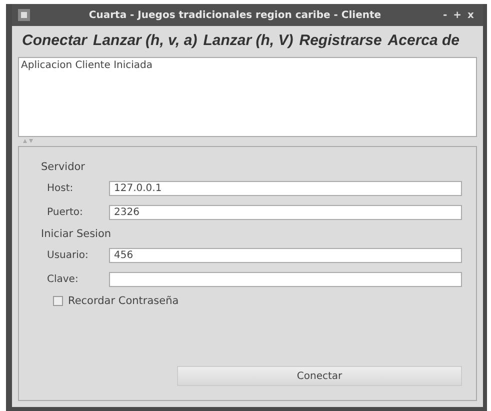  I want to click on connect-button: Conectar, so click(319, 376).